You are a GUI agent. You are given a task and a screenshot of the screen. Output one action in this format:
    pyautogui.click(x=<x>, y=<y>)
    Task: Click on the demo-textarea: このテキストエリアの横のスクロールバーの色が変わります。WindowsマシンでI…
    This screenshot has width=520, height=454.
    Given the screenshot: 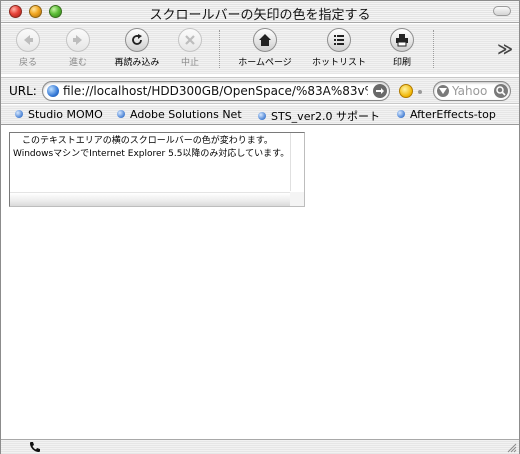 What is the action you would take?
    pyautogui.click(x=157, y=169)
    